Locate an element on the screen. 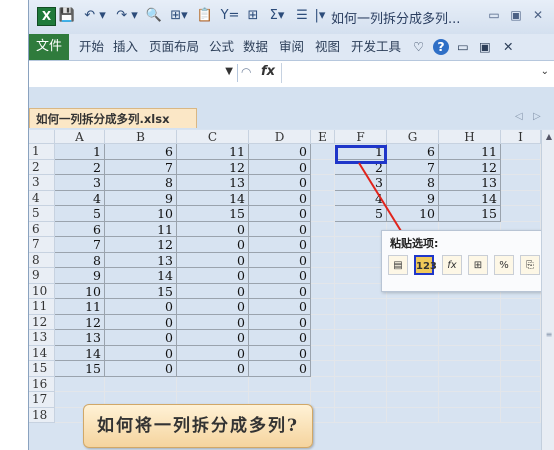 Image resolution: width=554 pixels, height=450 pixels. paste-percent-icon: % is located at coordinates (504, 265).